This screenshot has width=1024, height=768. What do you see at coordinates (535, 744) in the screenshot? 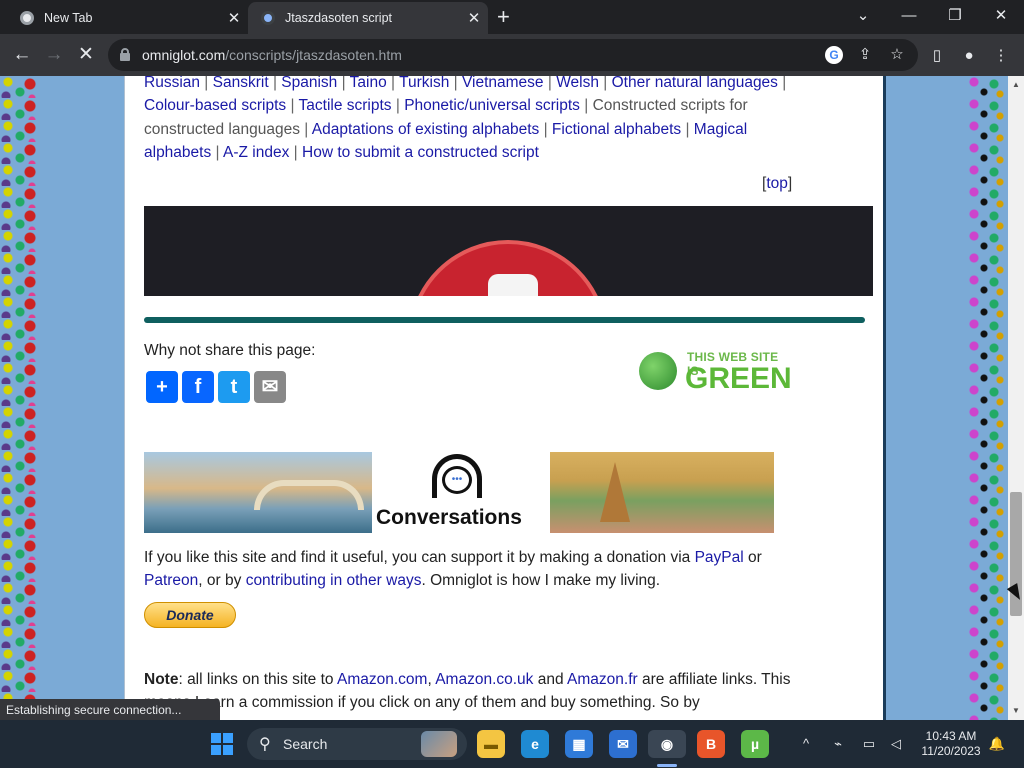
I see `edge-icon: e` at bounding box center [535, 744].